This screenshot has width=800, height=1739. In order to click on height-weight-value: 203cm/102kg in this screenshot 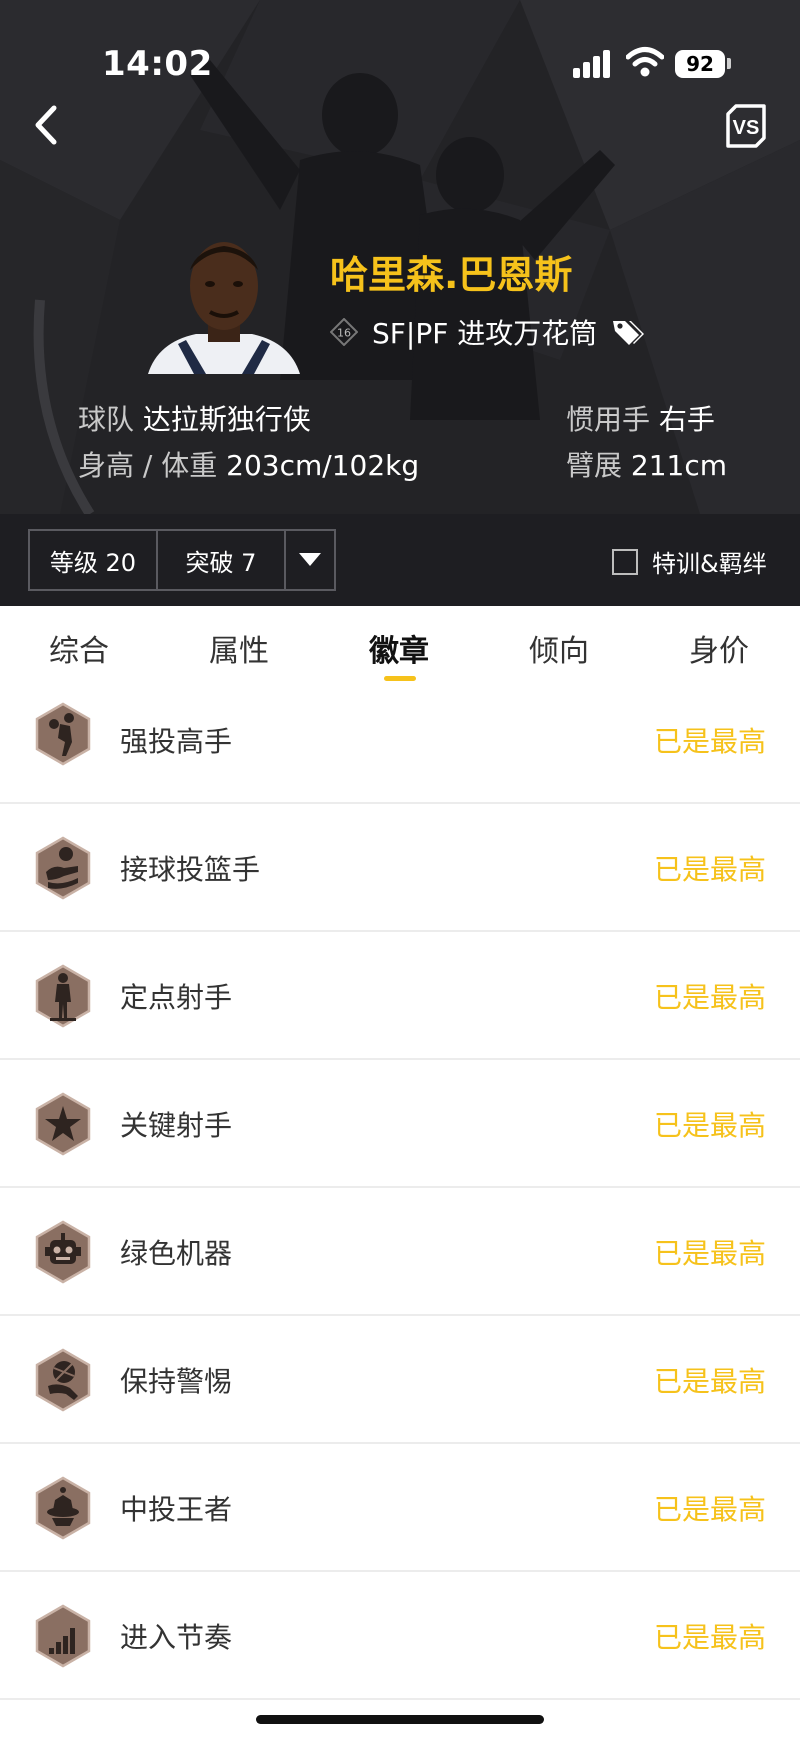, I will do `click(323, 465)`.